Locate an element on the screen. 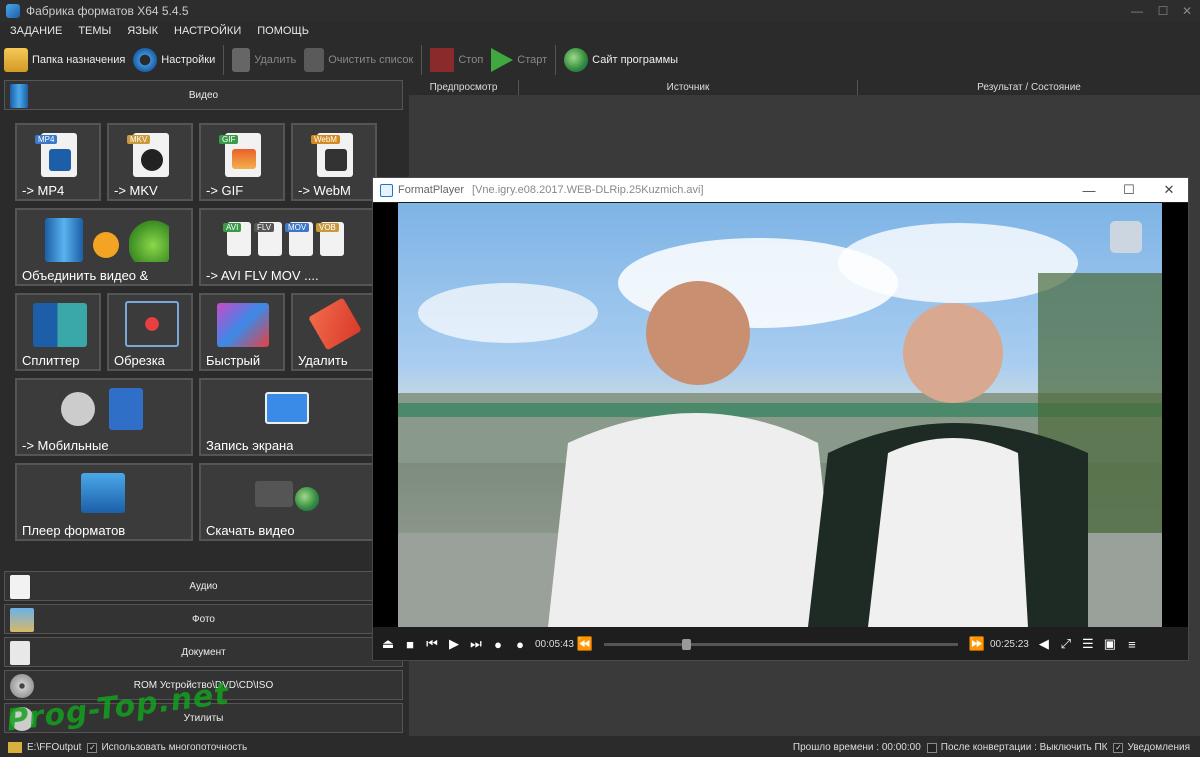 The width and height of the screenshot is (1200, 757). photo-icon is located at coordinates (22, 620).